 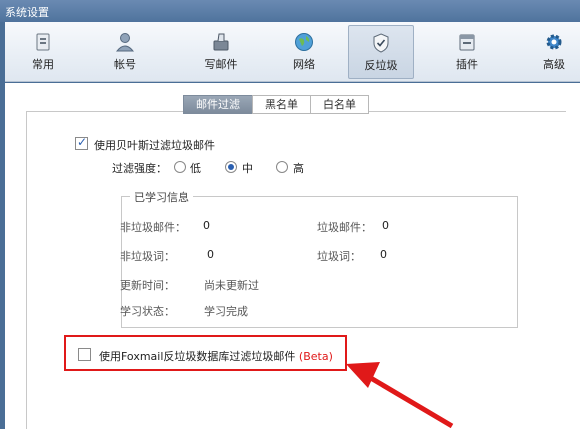 I want to click on toolbar-network: 网络, so click(x=304, y=52).